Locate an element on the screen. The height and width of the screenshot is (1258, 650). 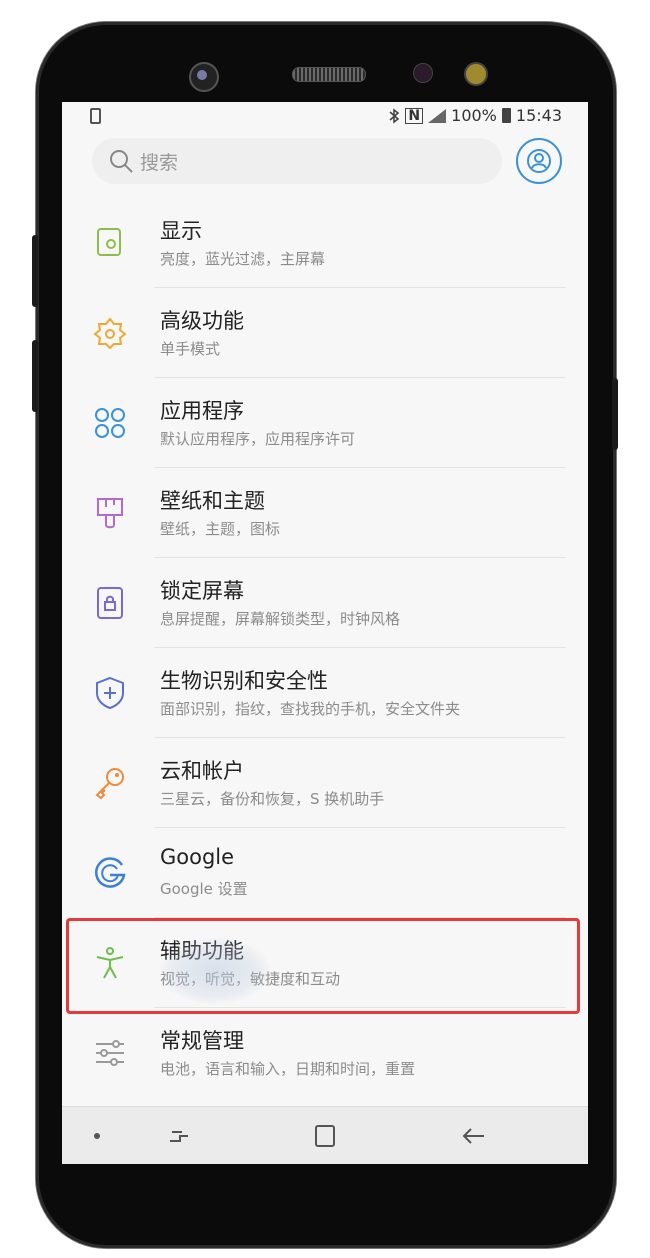
account-button is located at coordinates (539, 161).